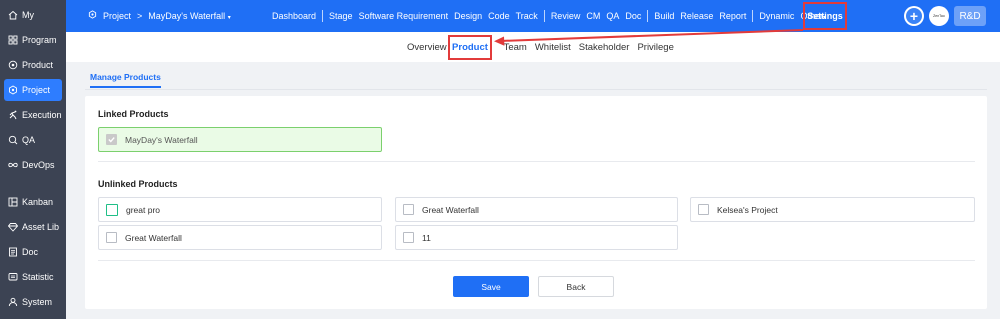 The height and width of the screenshot is (319, 1000). Describe the element at coordinates (13, 65) in the screenshot. I see `product-icon` at that location.